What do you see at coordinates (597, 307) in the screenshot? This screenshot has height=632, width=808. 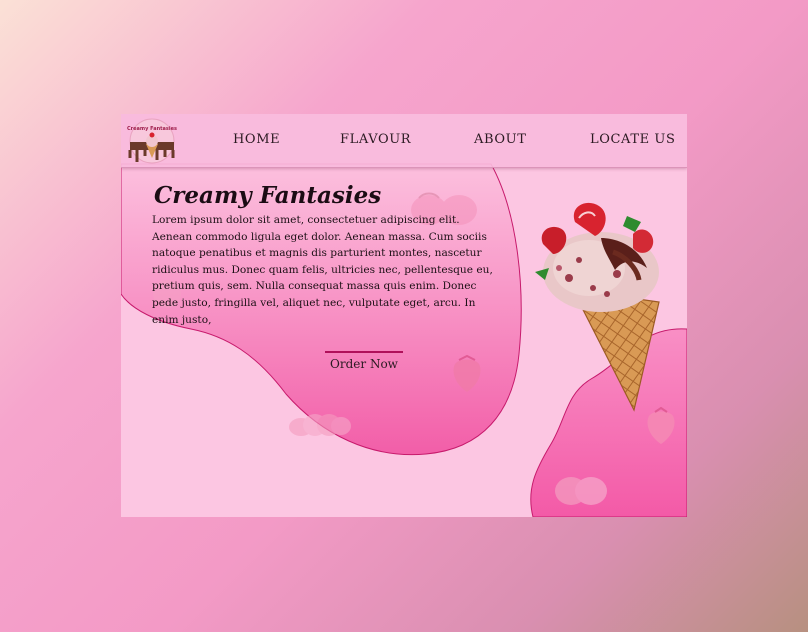 I see `ice-cream-cone-icon` at bounding box center [597, 307].